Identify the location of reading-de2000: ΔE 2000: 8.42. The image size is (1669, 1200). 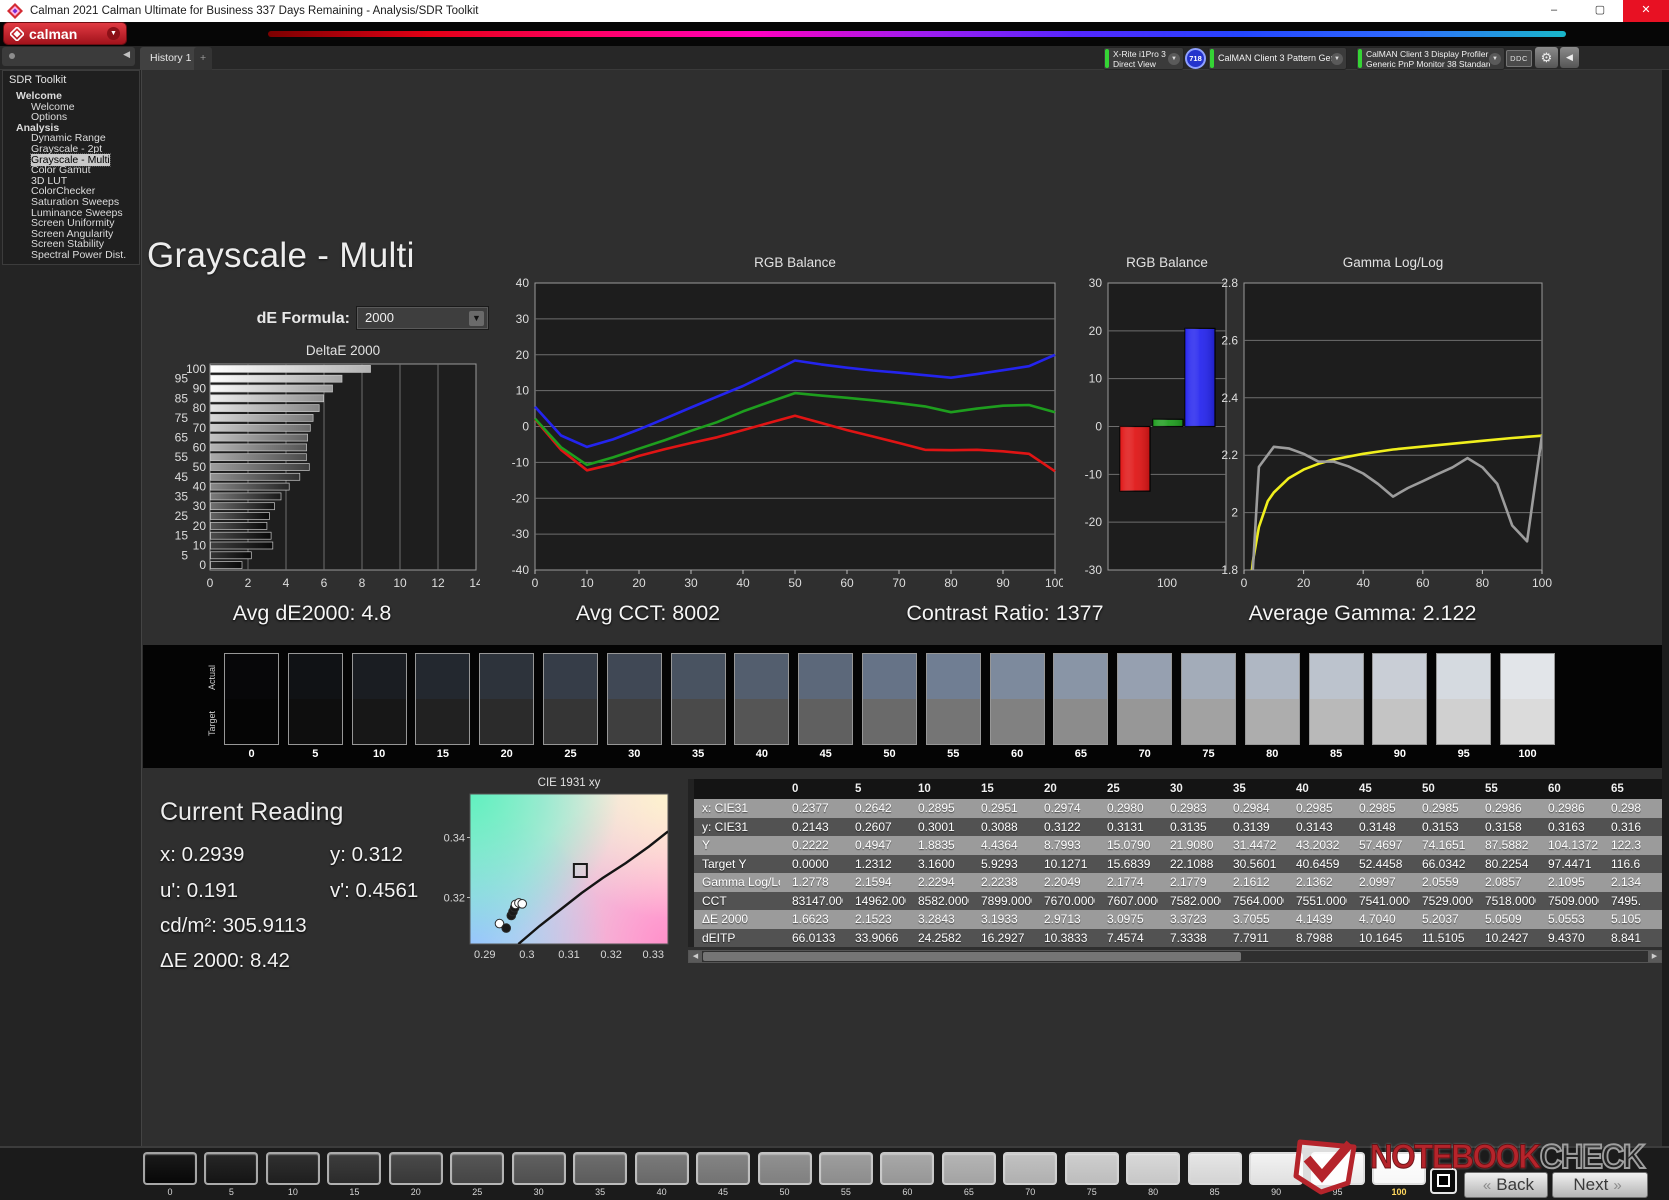
(225, 960).